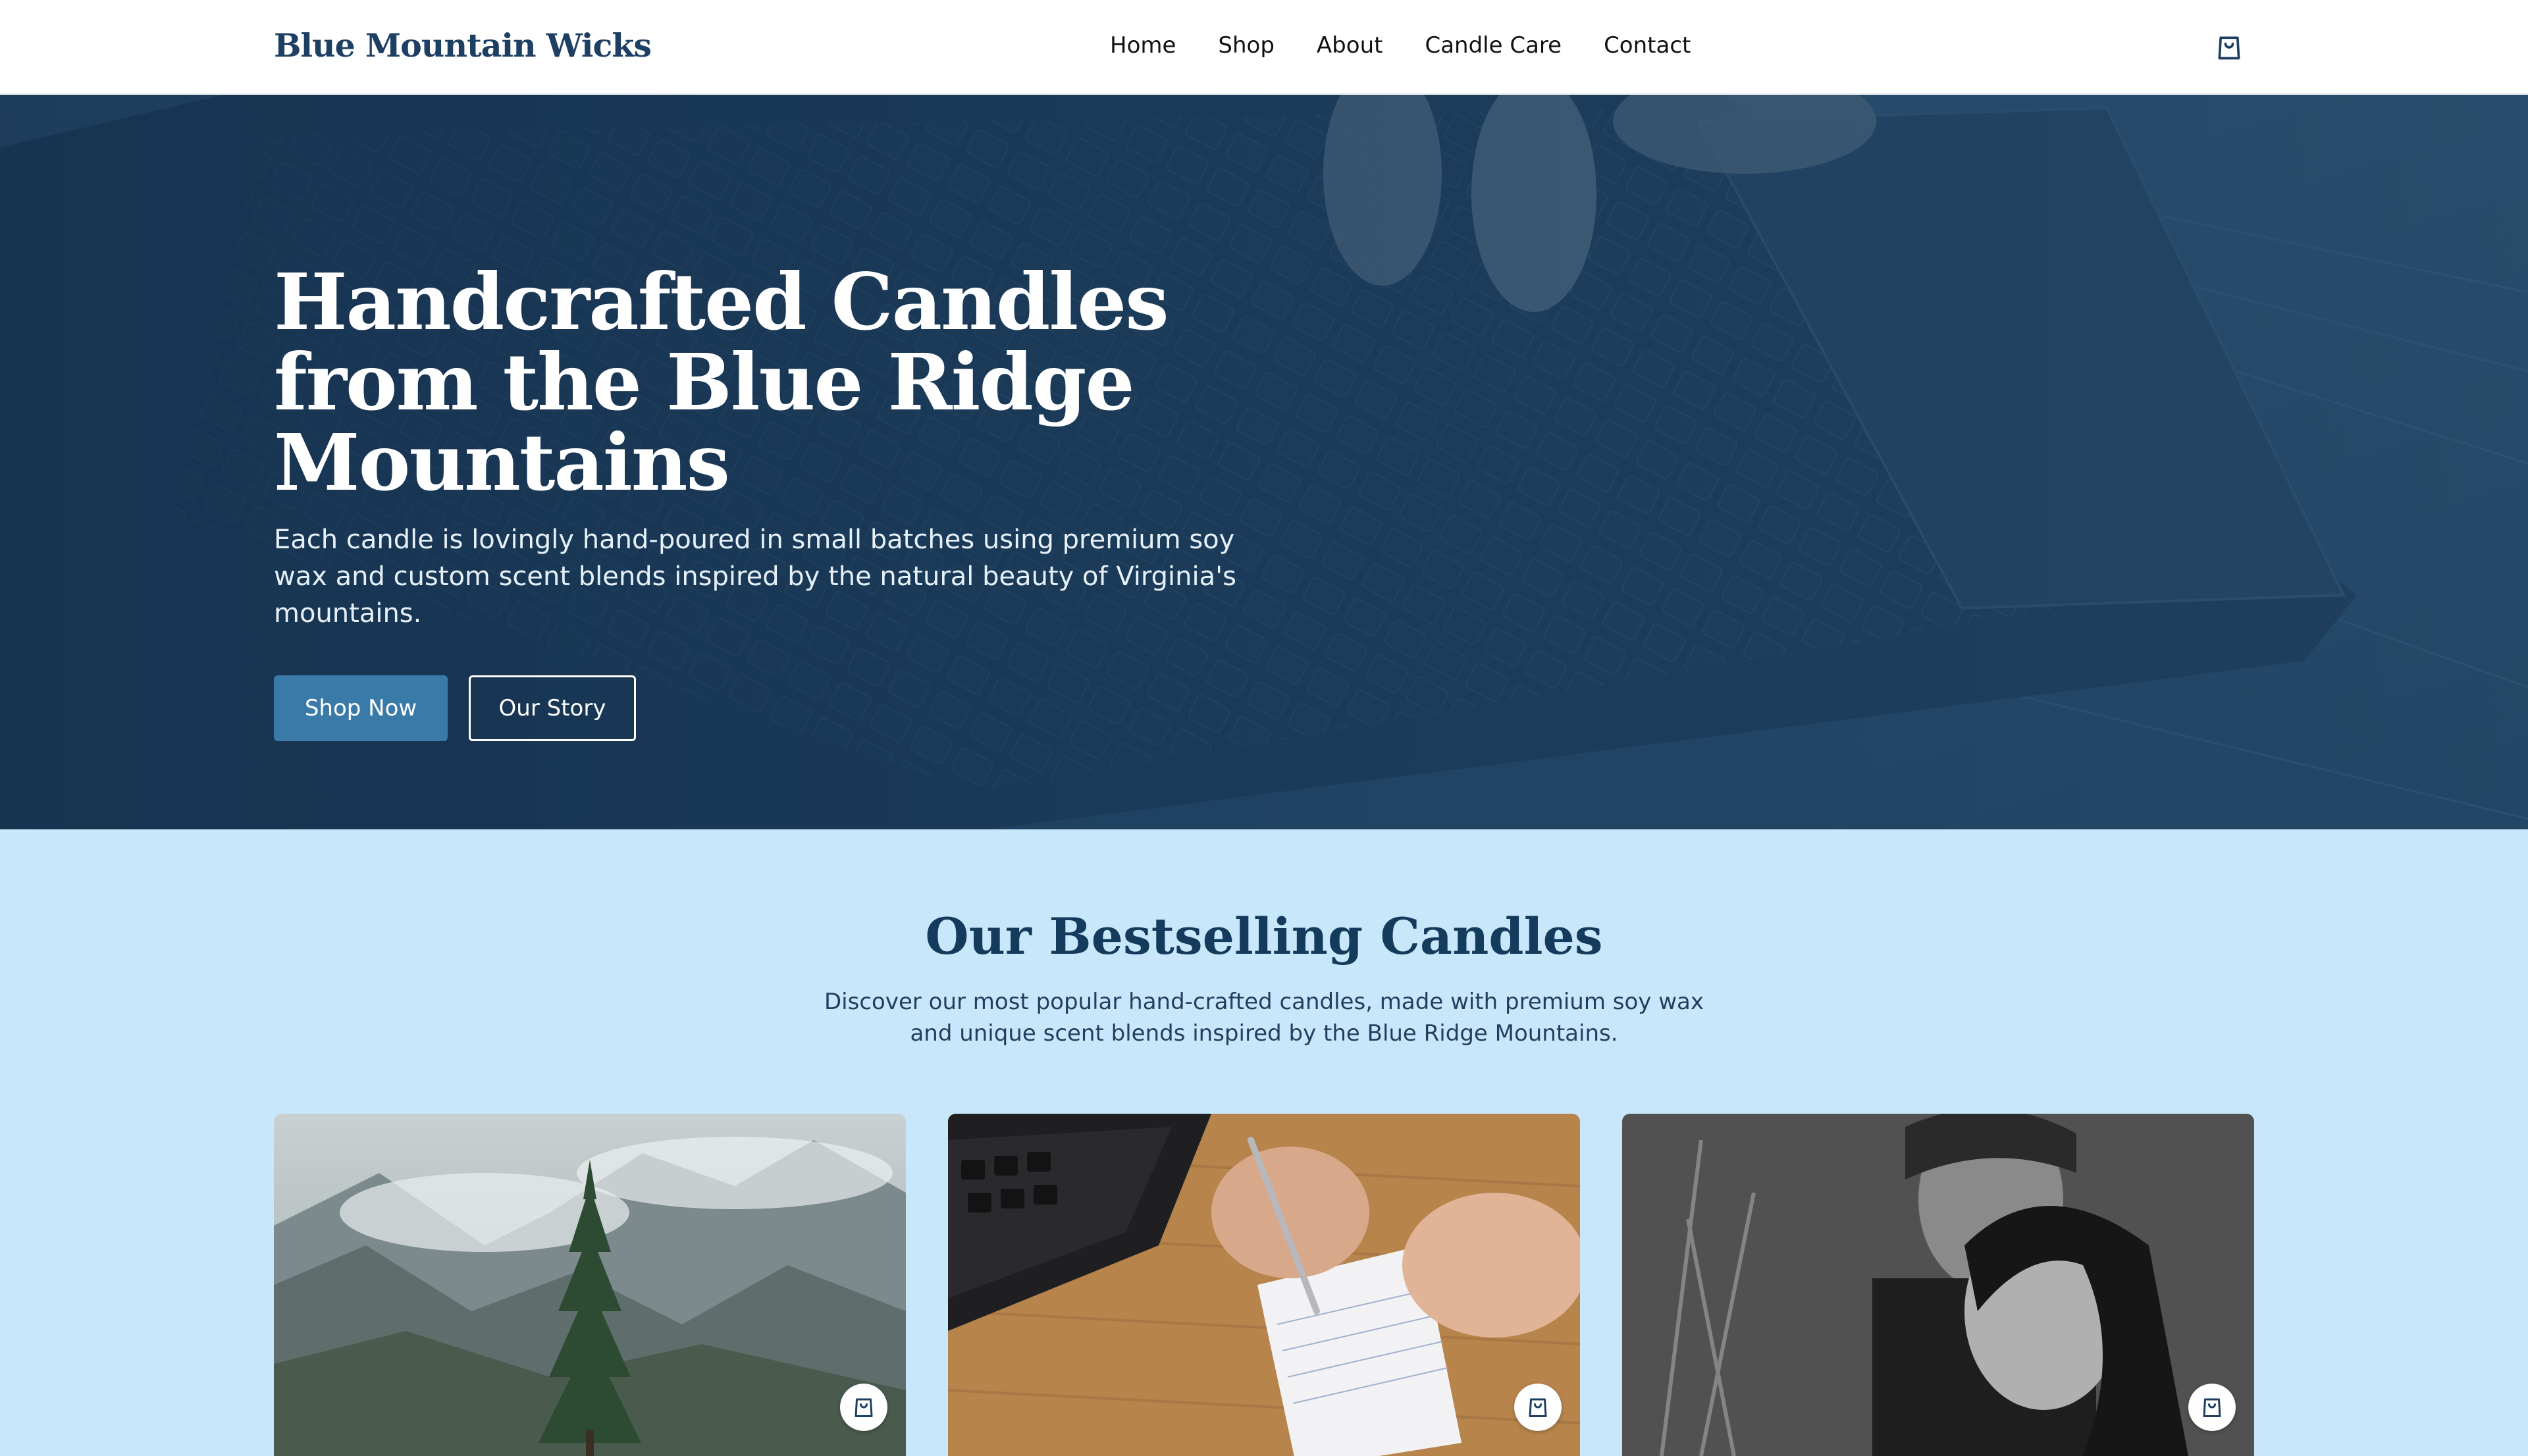 The width and height of the screenshot is (2528, 1456). I want to click on nav-about: About, so click(1350, 45).